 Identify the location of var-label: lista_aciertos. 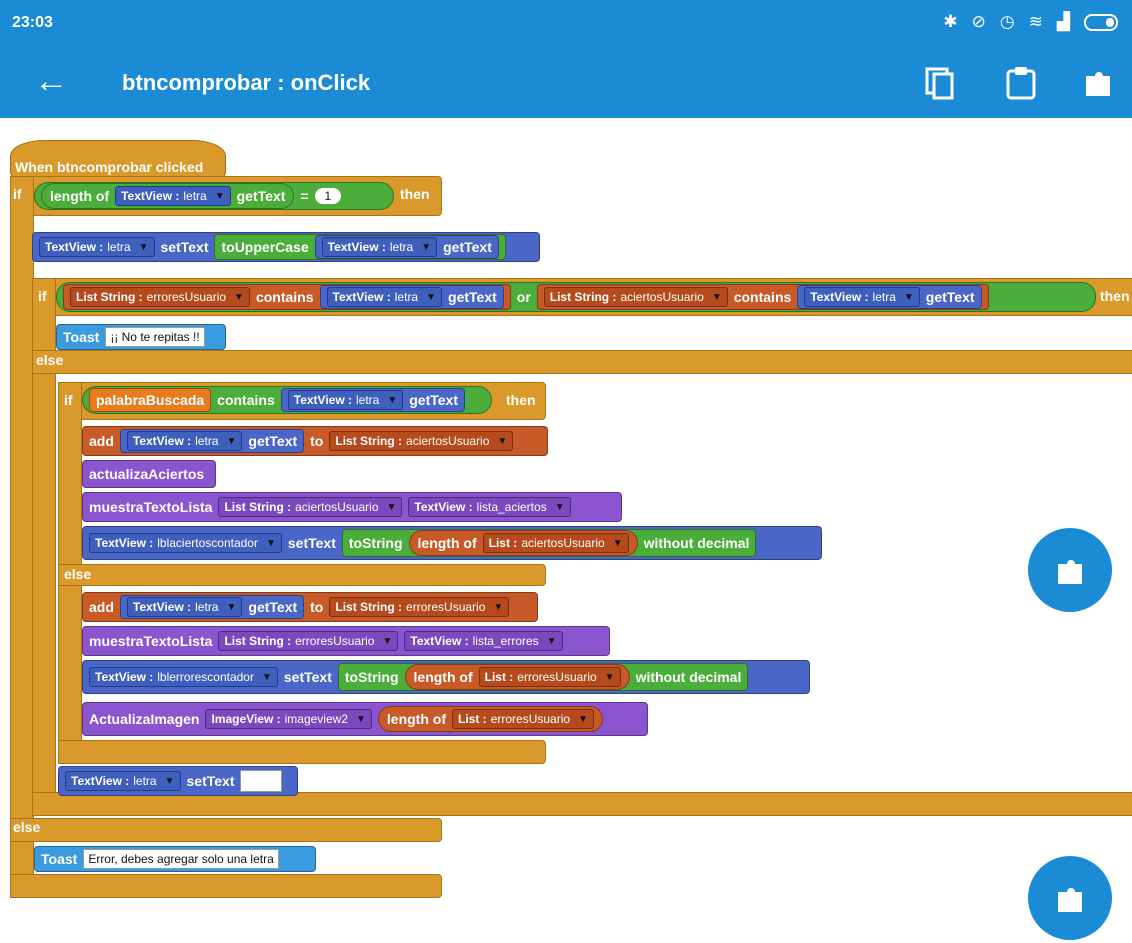
(511, 507).